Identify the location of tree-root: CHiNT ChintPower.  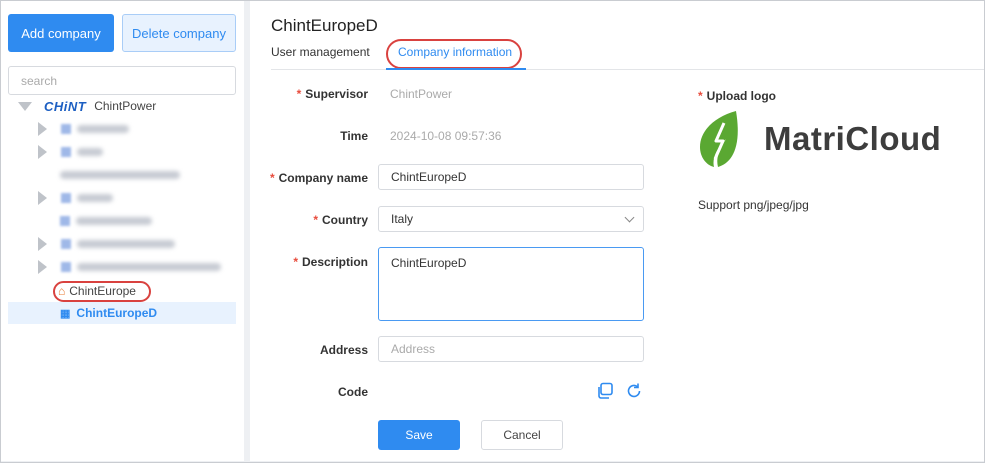
(122, 106).